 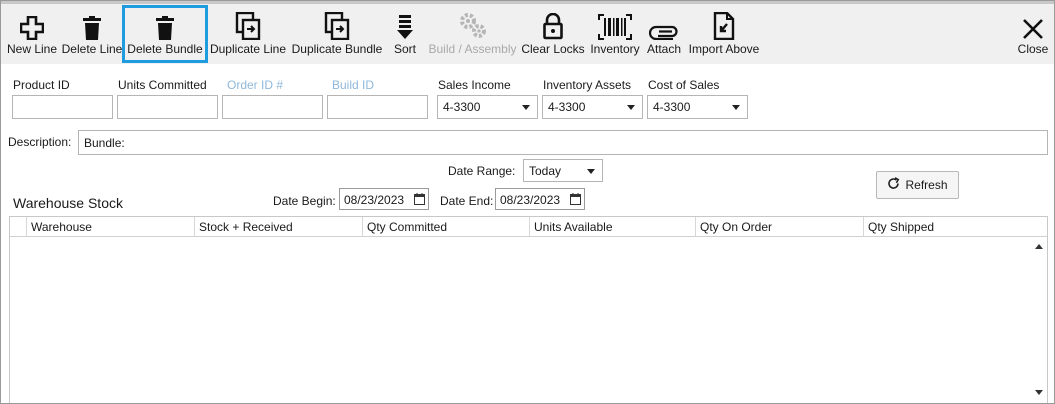 I want to click on new-line-button: New Line, so click(x=32, y=34).